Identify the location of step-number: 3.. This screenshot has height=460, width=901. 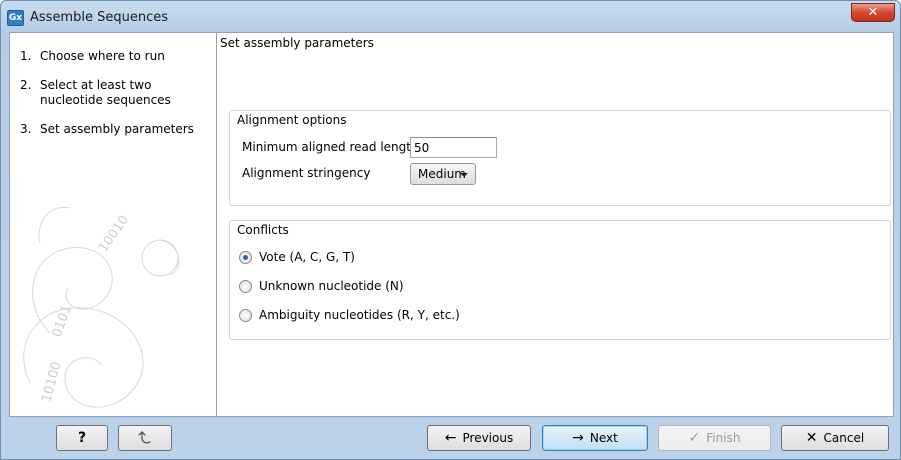
(26, 129).